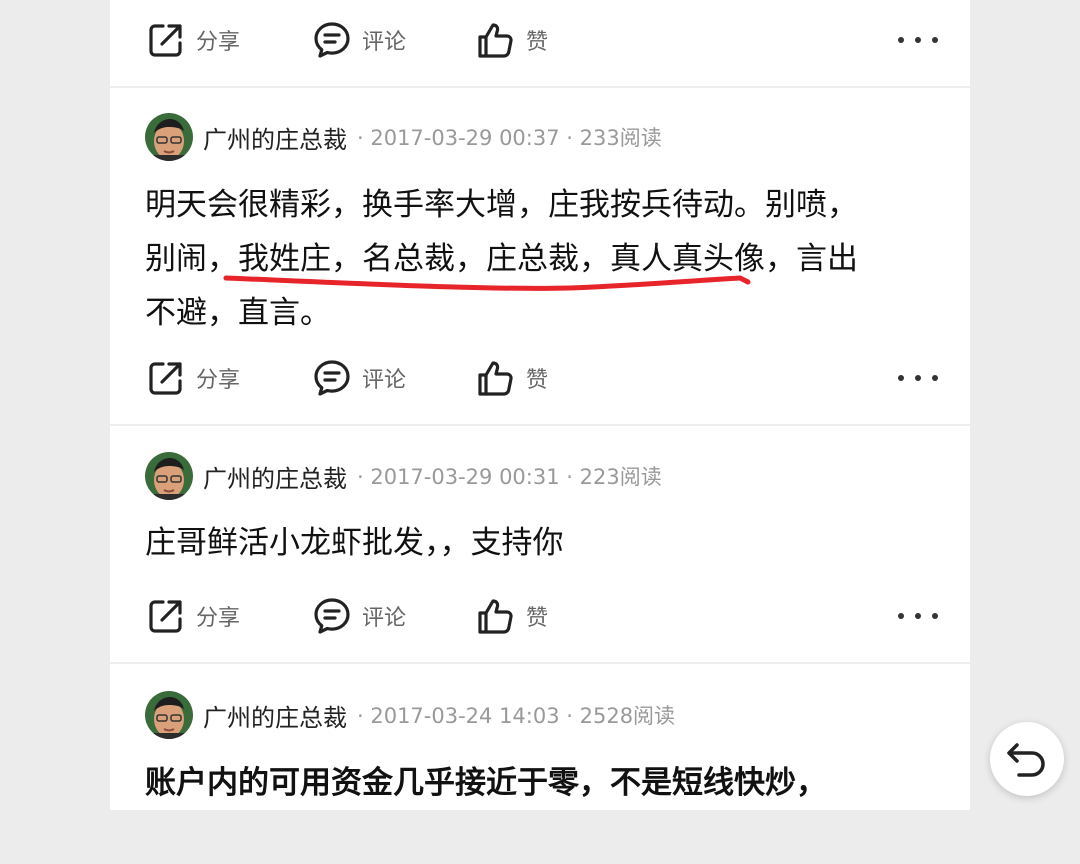 The height and width of the screenshot is (864, 1080). Describe the element at coordinates (238, 313) in the screenshot. I see `post-line: 不避，直言。` at that location.